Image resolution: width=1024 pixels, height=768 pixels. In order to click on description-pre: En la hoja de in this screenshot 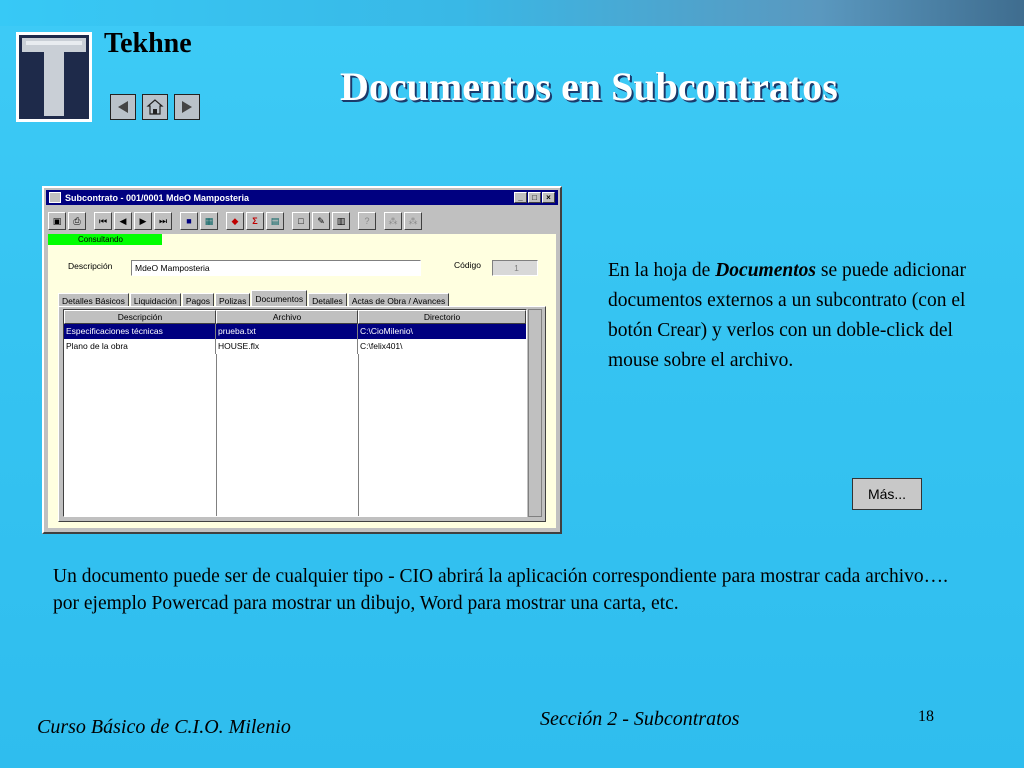, I will do `click(662, 270)`.